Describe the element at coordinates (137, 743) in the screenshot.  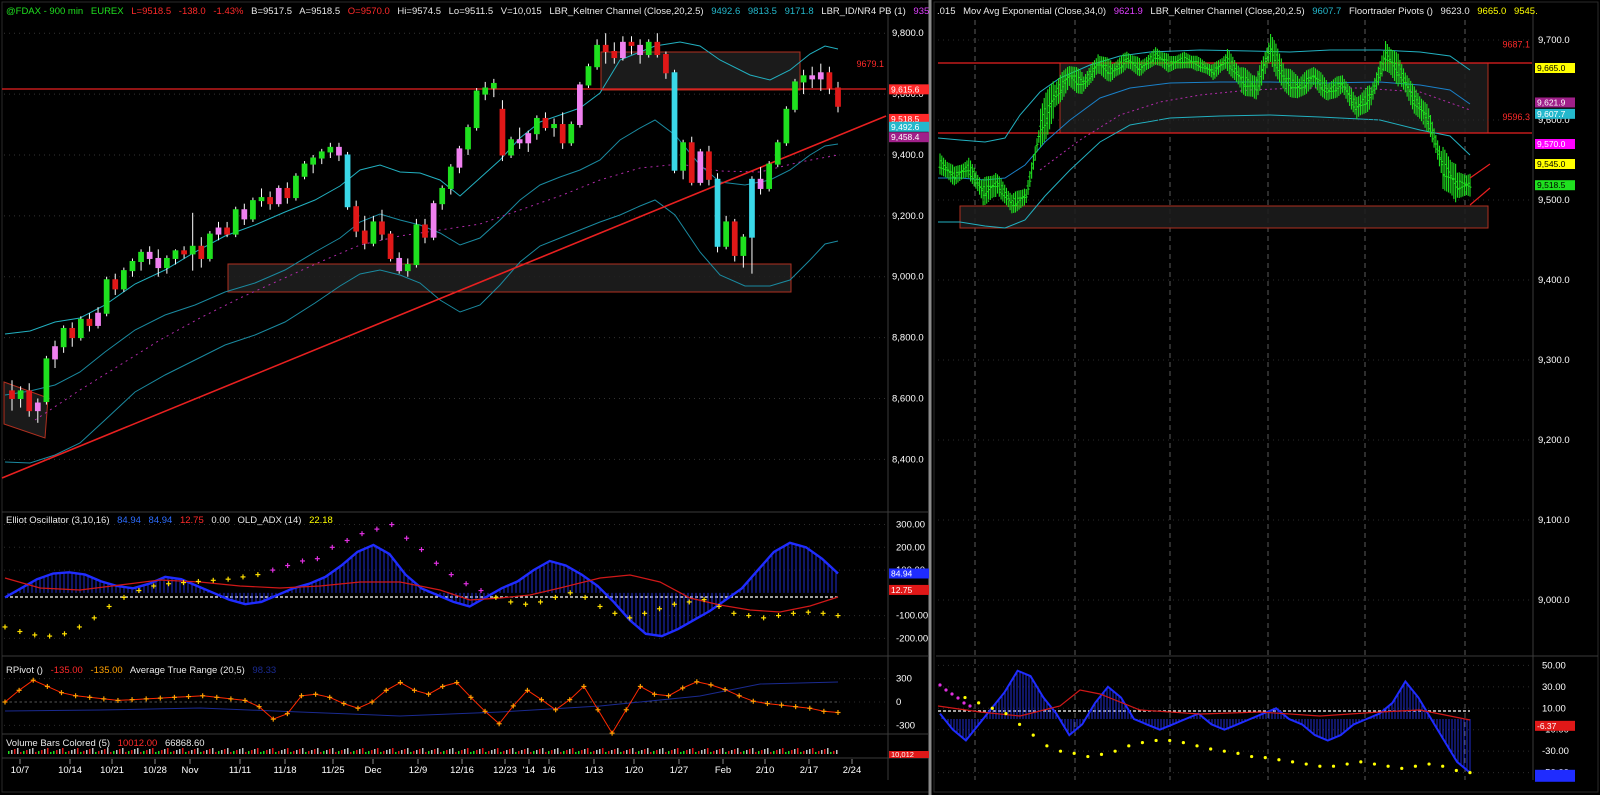
I see `volume-value-1: 10012.00` at that location.